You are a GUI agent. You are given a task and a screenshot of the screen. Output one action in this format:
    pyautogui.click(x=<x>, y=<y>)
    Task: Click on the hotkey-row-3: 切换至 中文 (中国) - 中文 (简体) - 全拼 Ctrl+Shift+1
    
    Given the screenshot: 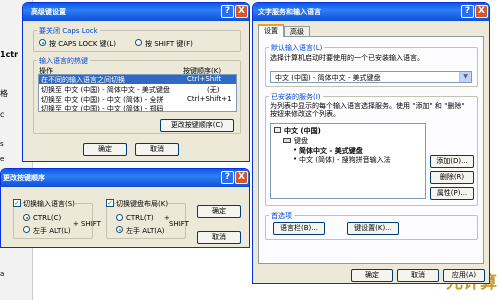 What is the action you would take?
    pyautogui.click(x=137, y=99)
    